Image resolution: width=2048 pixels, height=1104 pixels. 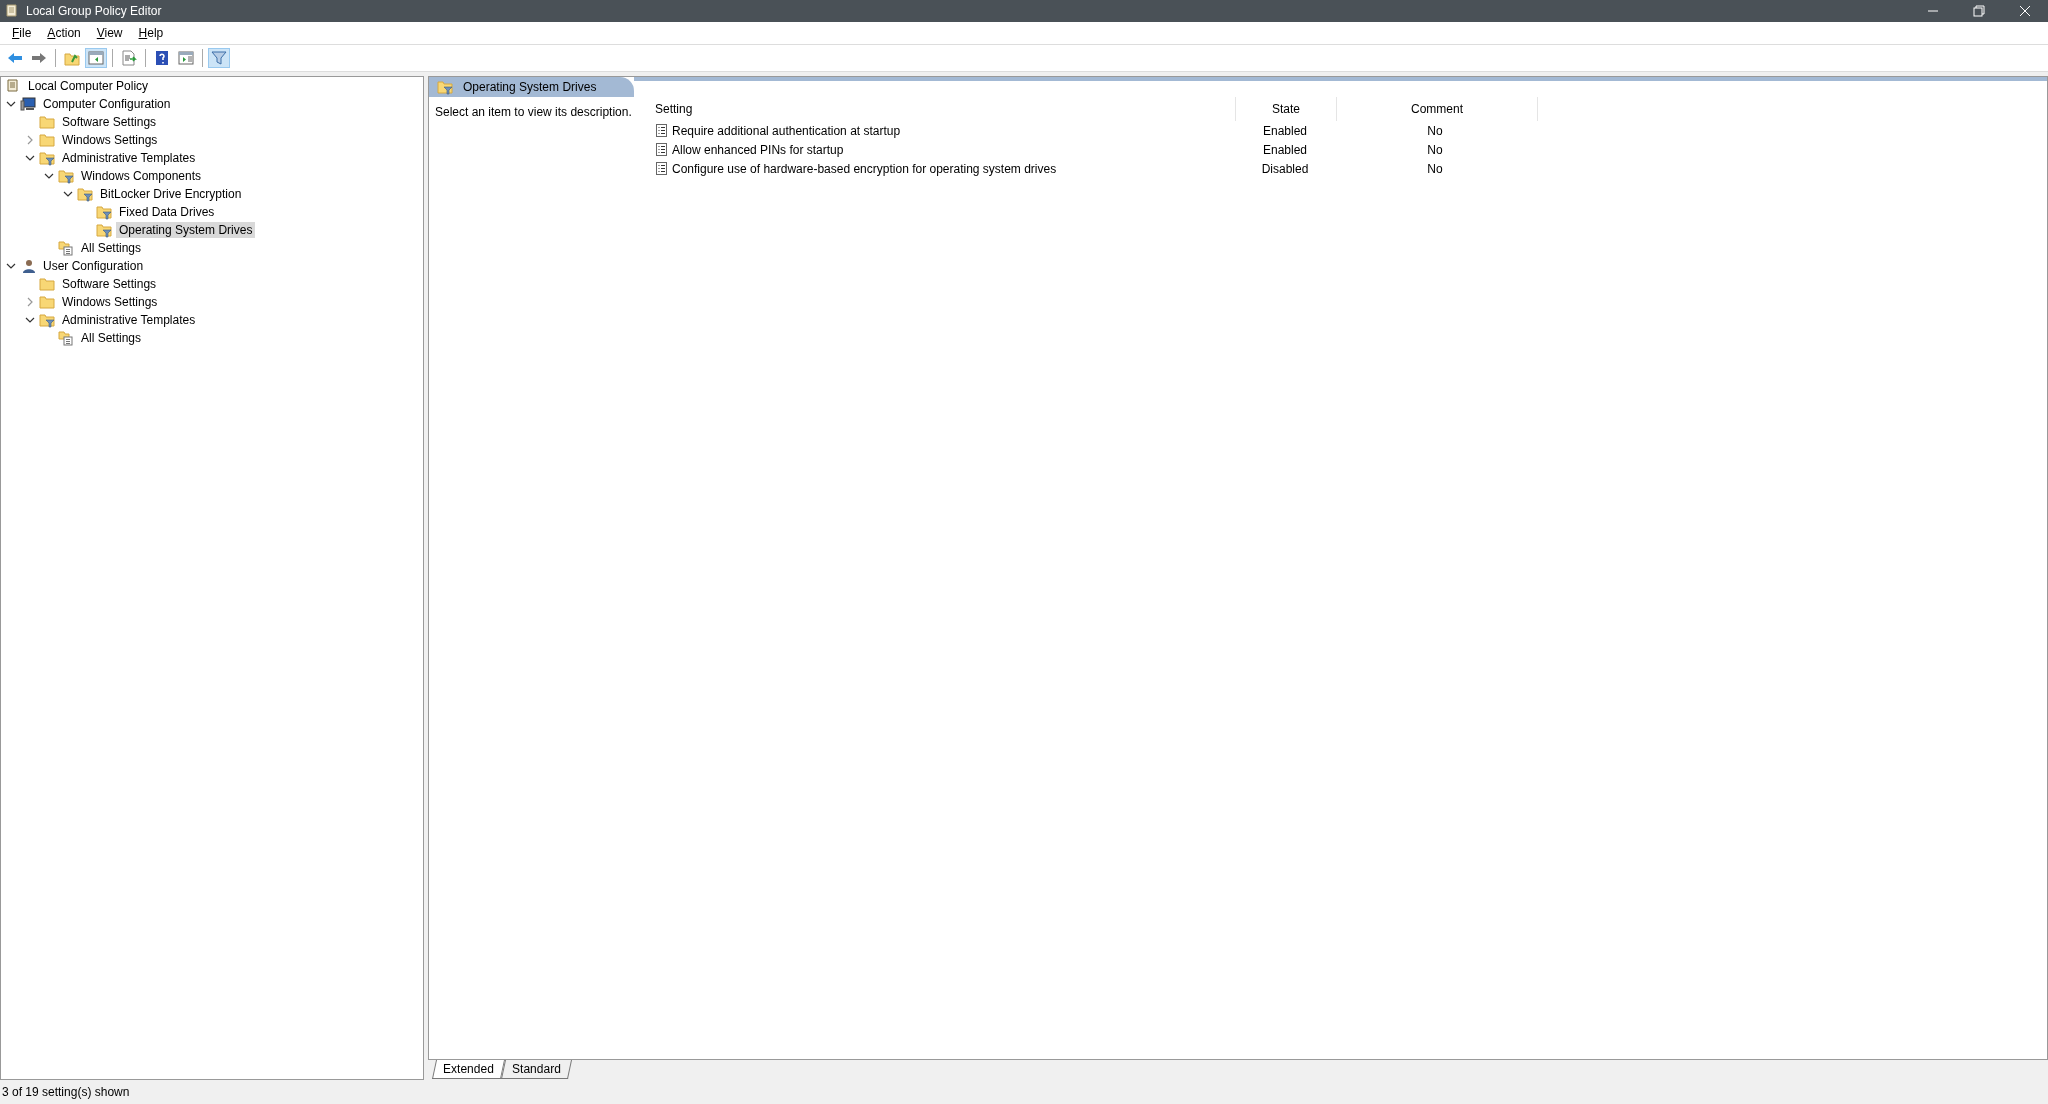 What do you see at coordinates (94, 11) in the screenshot?
I see `window-title: Local Group Policy Editor` at bounding box center [94, 11].